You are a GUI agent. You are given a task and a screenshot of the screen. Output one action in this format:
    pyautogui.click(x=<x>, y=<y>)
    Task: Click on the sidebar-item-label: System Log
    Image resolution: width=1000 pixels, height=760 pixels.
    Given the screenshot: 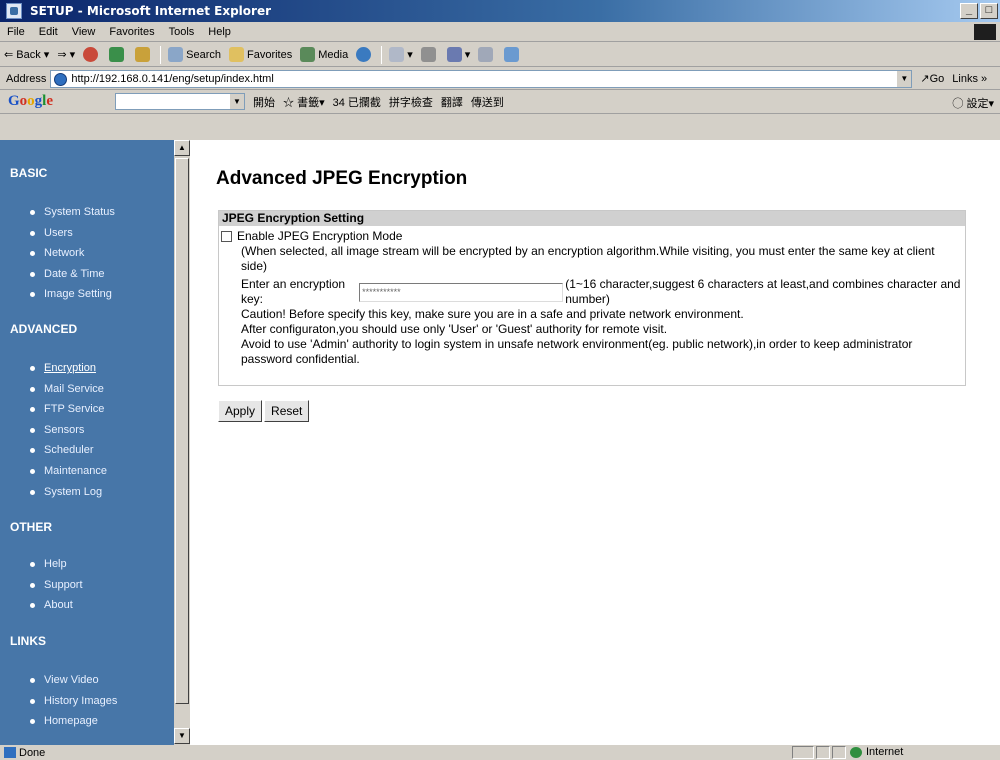 What is the action you would take?
    pyautogui.click(x=73, y=492)
    